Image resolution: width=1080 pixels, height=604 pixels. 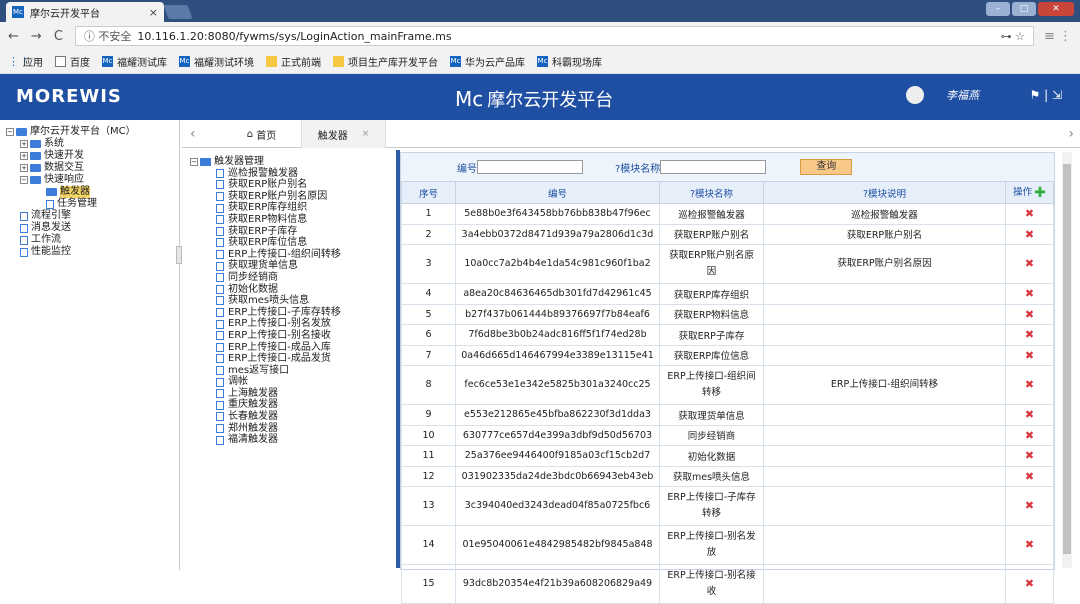 What do you see at coordinates (292, 278) in the screenshot?
I see `trigger-tree-item: 同步经销商` at bounding box center [292, 278].